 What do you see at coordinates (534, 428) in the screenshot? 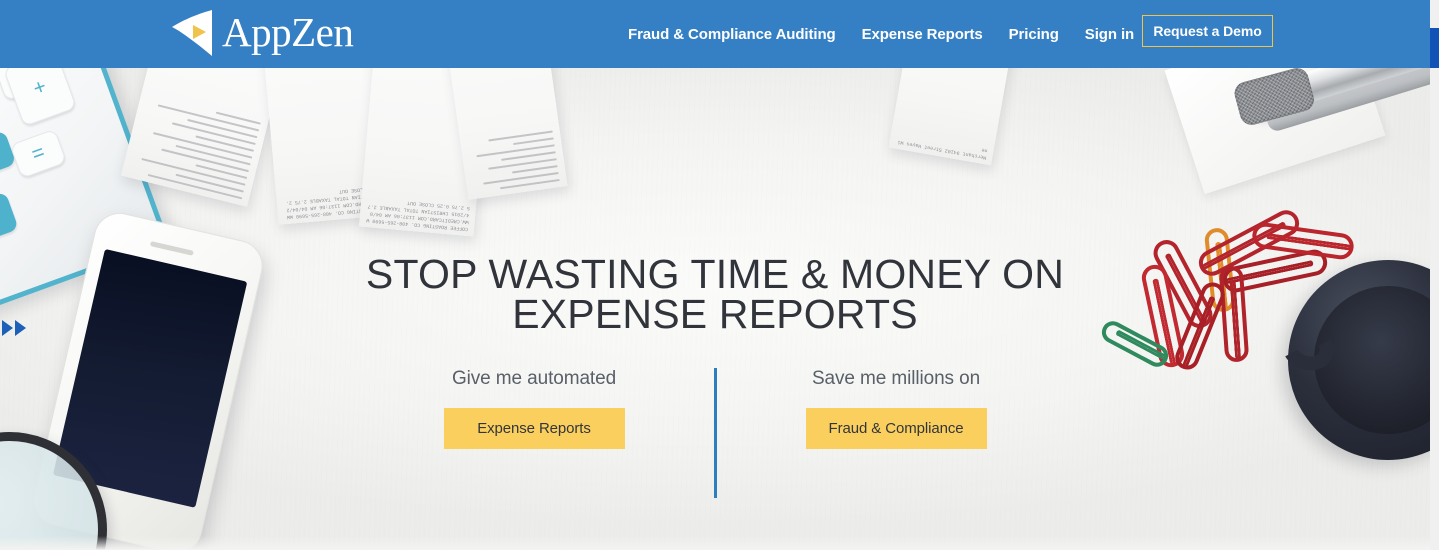
I see `expense-reports-button: Expense Reports` at bounding box center [534, 428].